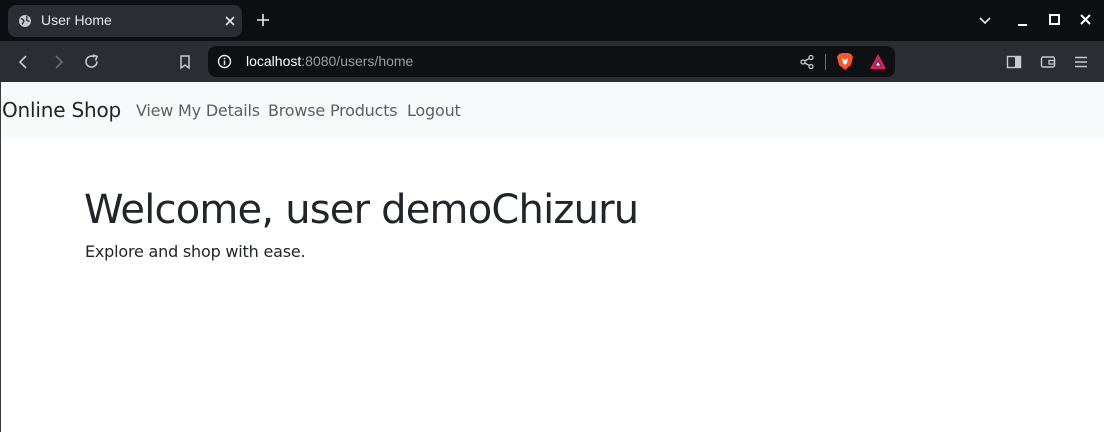 The height and width of the screenshot is (432, 1104). I want to click on page-title: Welcome, user demoChizuru, so click(361, 210).